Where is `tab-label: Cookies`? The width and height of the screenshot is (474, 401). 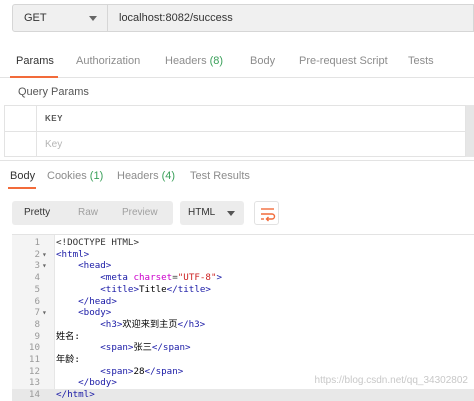 tab-label: Cookies is located at coordinates (68, 176).